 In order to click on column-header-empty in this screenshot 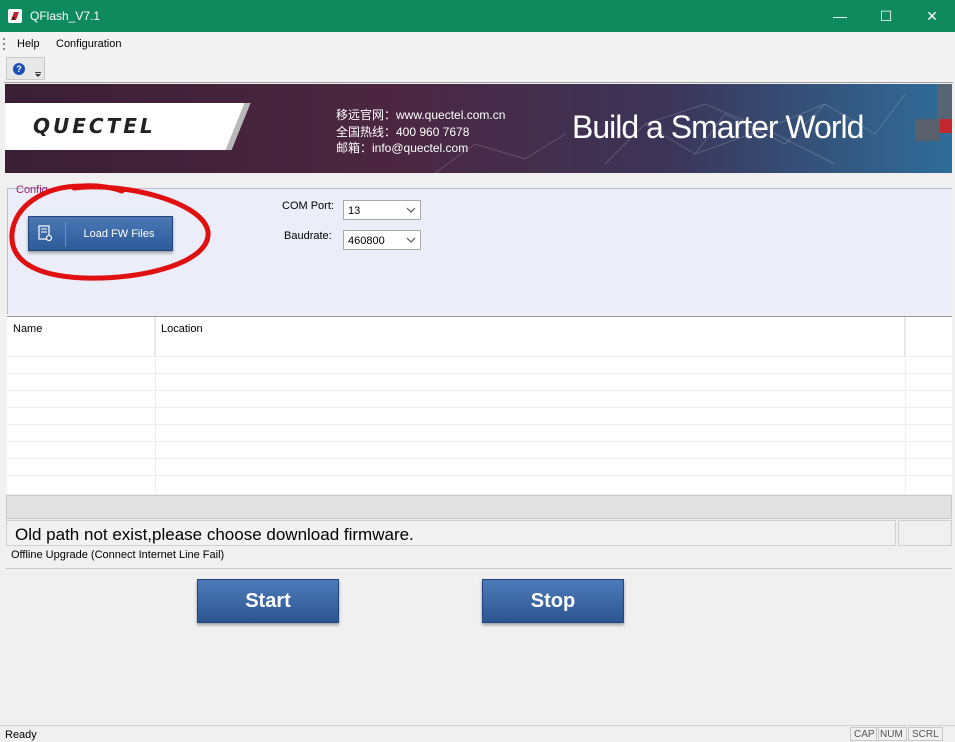, I will do `click(928, 336)`.